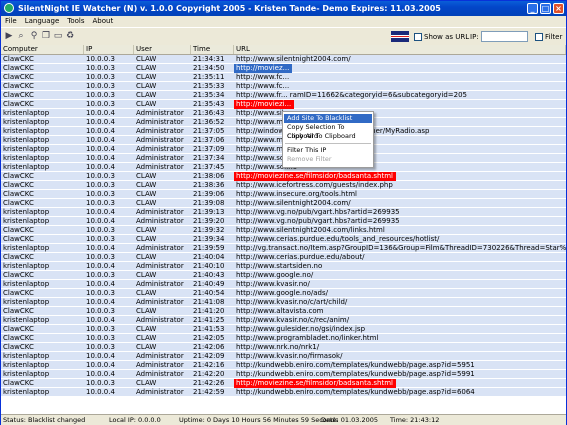 The height and width of the screenshot is (425, 567). Describe the element at coordinates (418, 37) in the screenshot. I see `show-as-url-checkbox` at that location.